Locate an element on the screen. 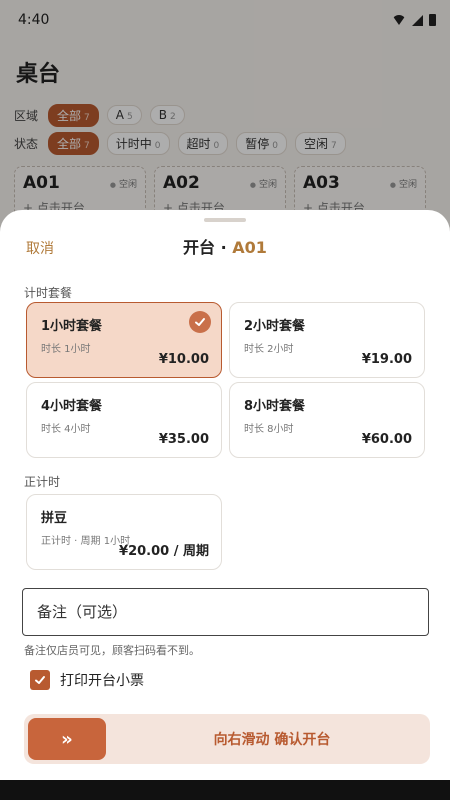  package-card-1h: 1小时套餐 时长 1小时 ¥10.00 is located at coordinates (124, 340).